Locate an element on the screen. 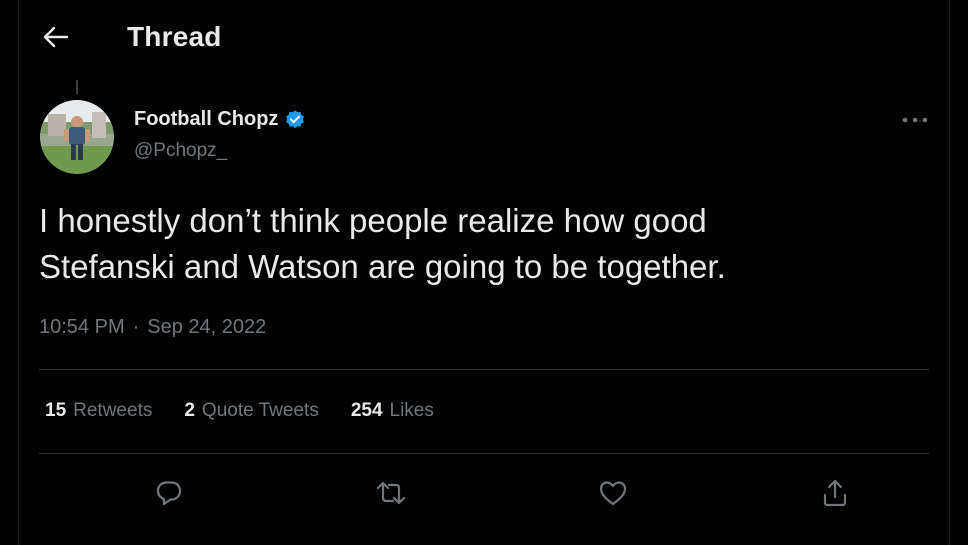 This screenshot has height=545, width=968. likes-count: 254 is located at coordinates (366, 410).